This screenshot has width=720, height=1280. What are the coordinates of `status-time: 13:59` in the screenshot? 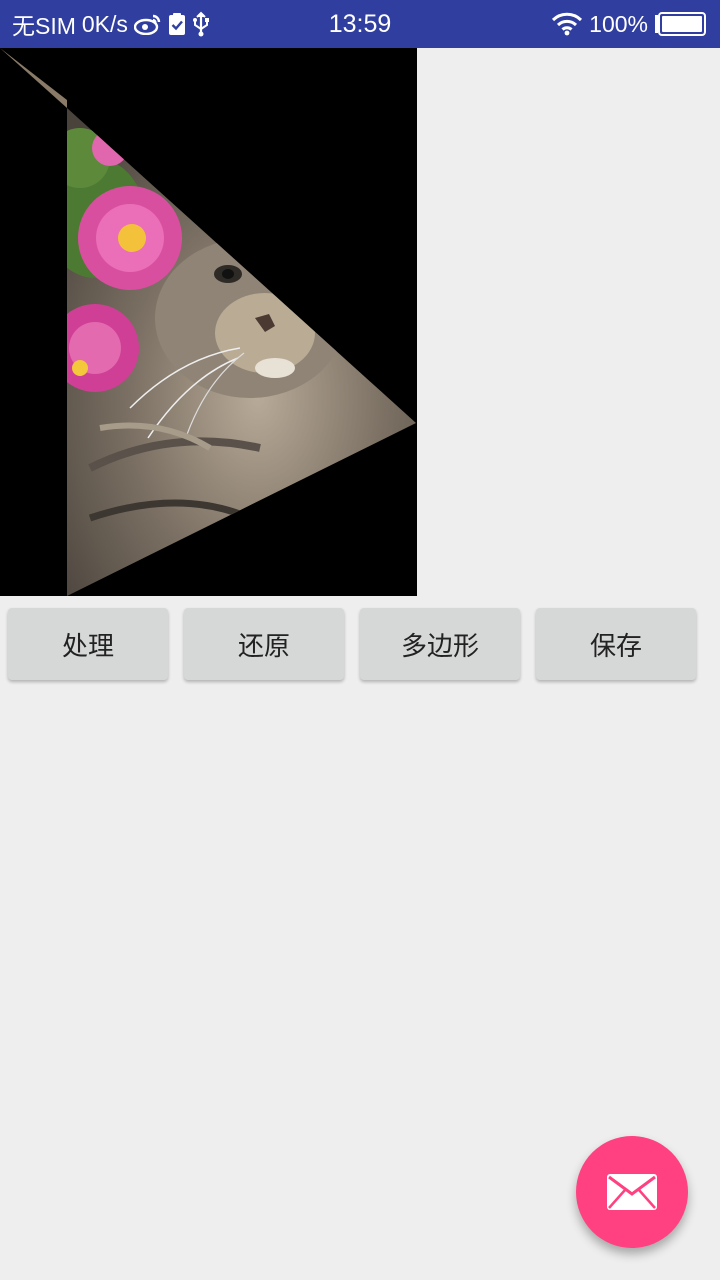 It's located at (360, 23).